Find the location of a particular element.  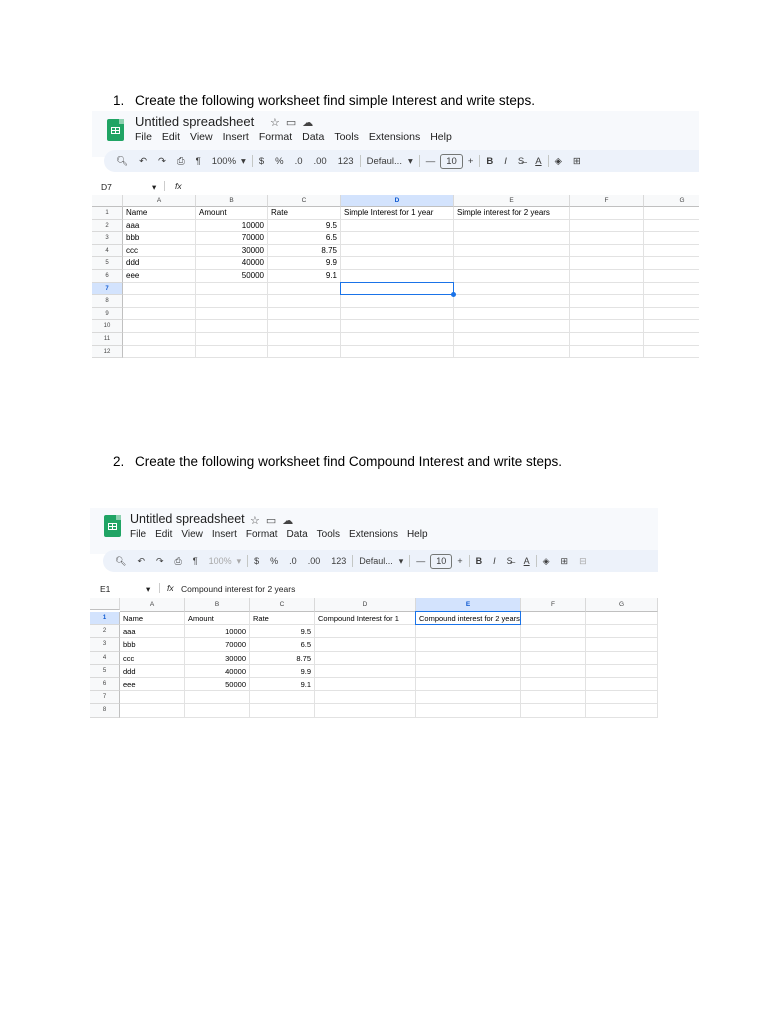

select-all-corner is located at coordinates (107, 201).